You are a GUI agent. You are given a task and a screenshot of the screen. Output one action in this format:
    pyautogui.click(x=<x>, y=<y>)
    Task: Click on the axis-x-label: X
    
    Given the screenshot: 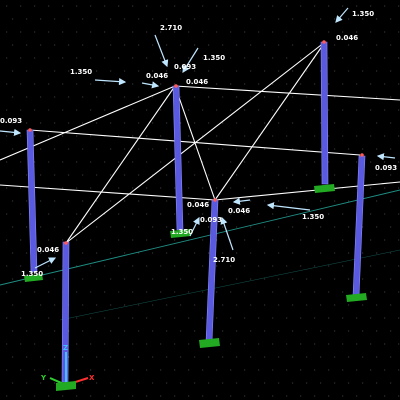 What is the action you would take?
    pyautogui.click(x=92, y=378)
    